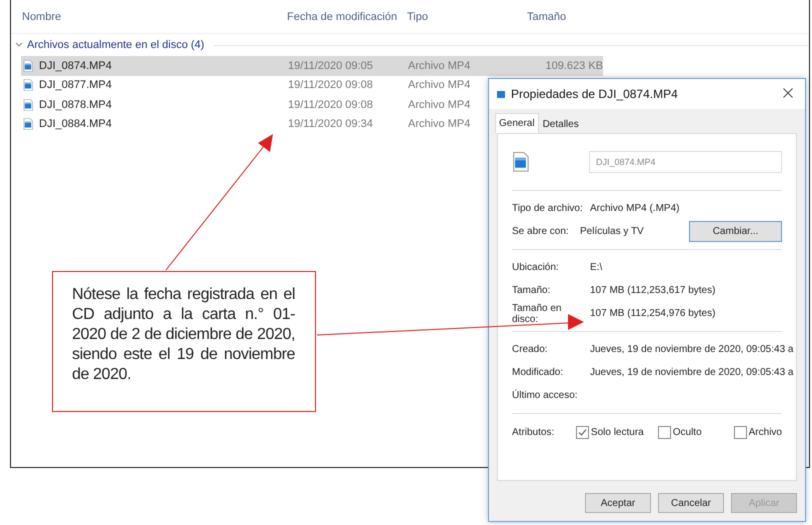 Image resolution: width=812 pixels, height=525 pixels. Describe the element at coordinates (545, 395) in the screenshot. I see `property-label: Último acceso:` at that location.